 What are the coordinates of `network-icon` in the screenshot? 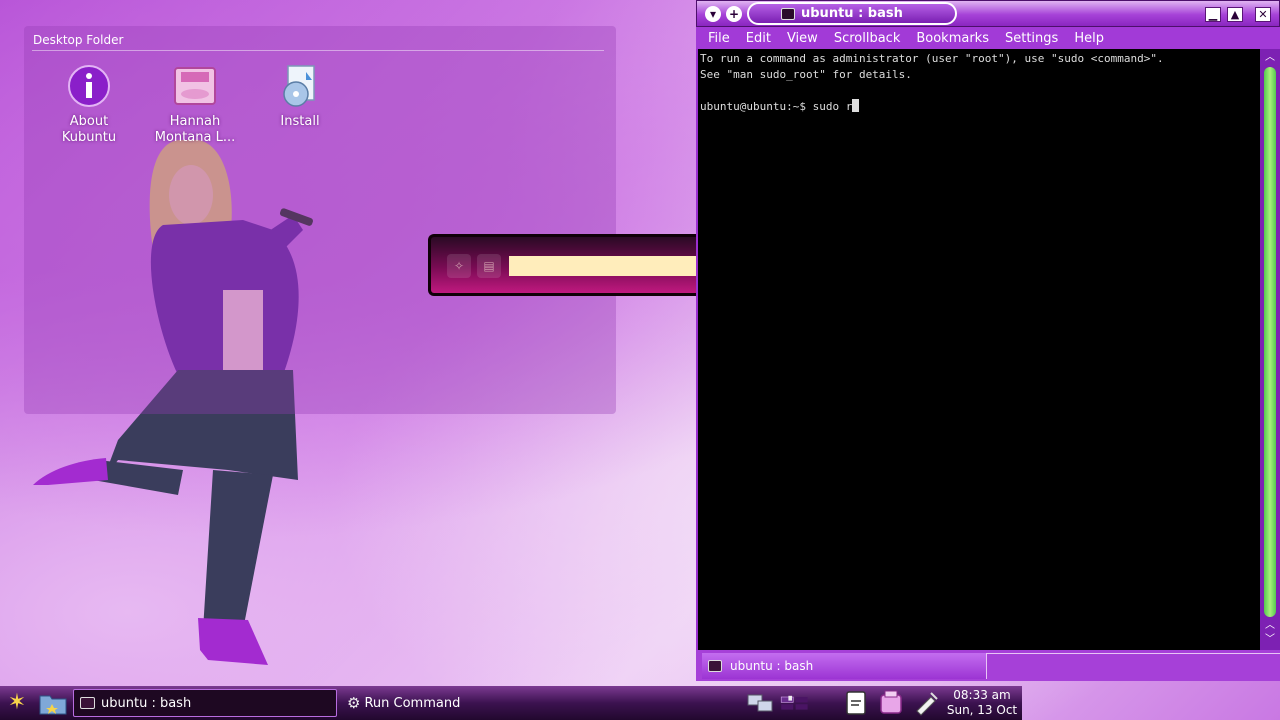 It's located at (761, 703).